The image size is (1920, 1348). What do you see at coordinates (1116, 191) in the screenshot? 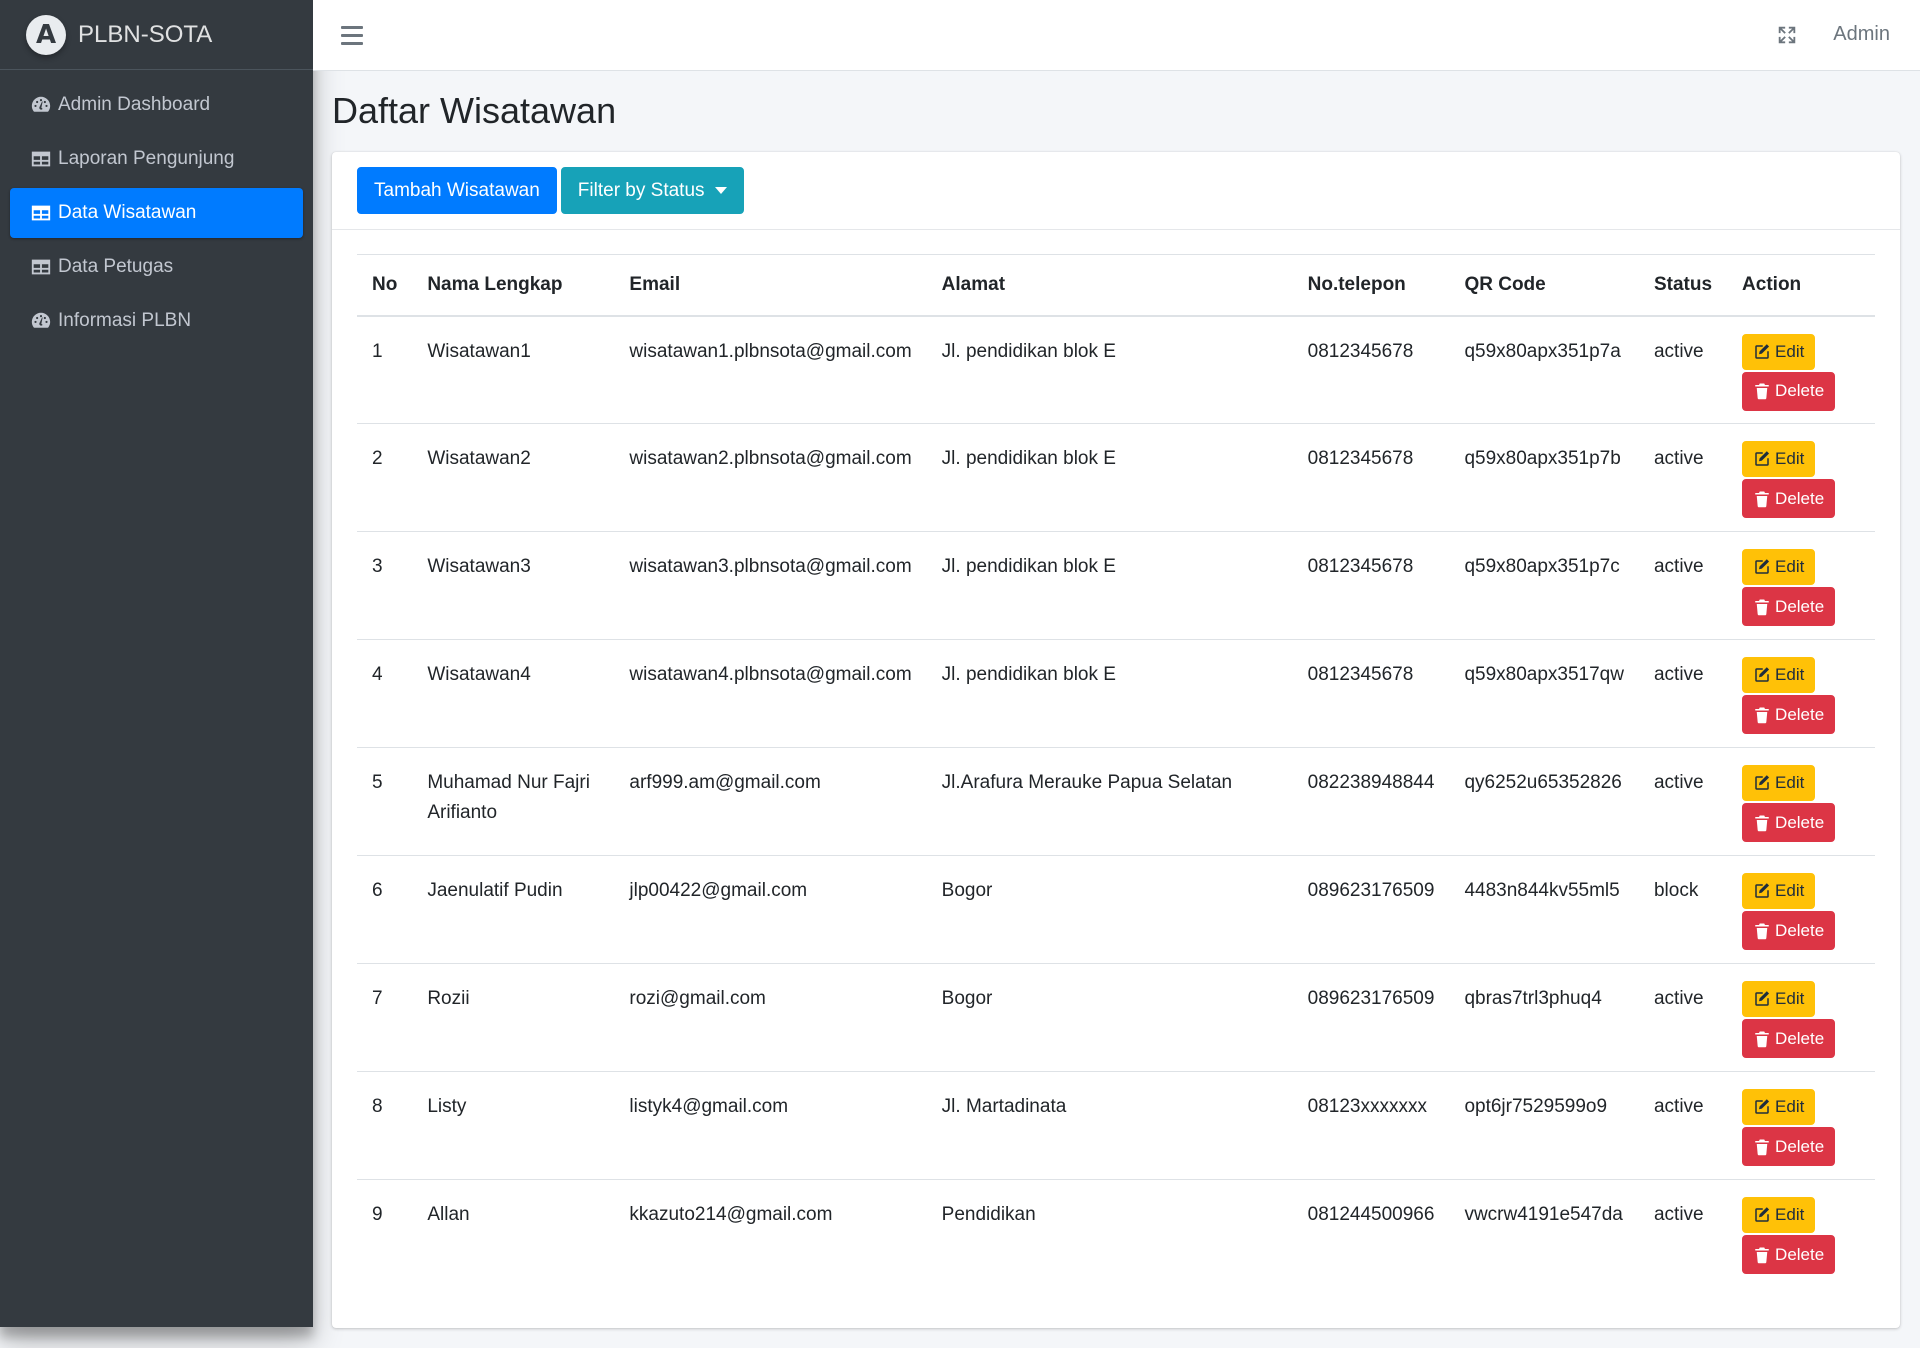
I see `card-toolbar: Tambah Wisatawan Filter by Status` at bounding box center [1116, 191].